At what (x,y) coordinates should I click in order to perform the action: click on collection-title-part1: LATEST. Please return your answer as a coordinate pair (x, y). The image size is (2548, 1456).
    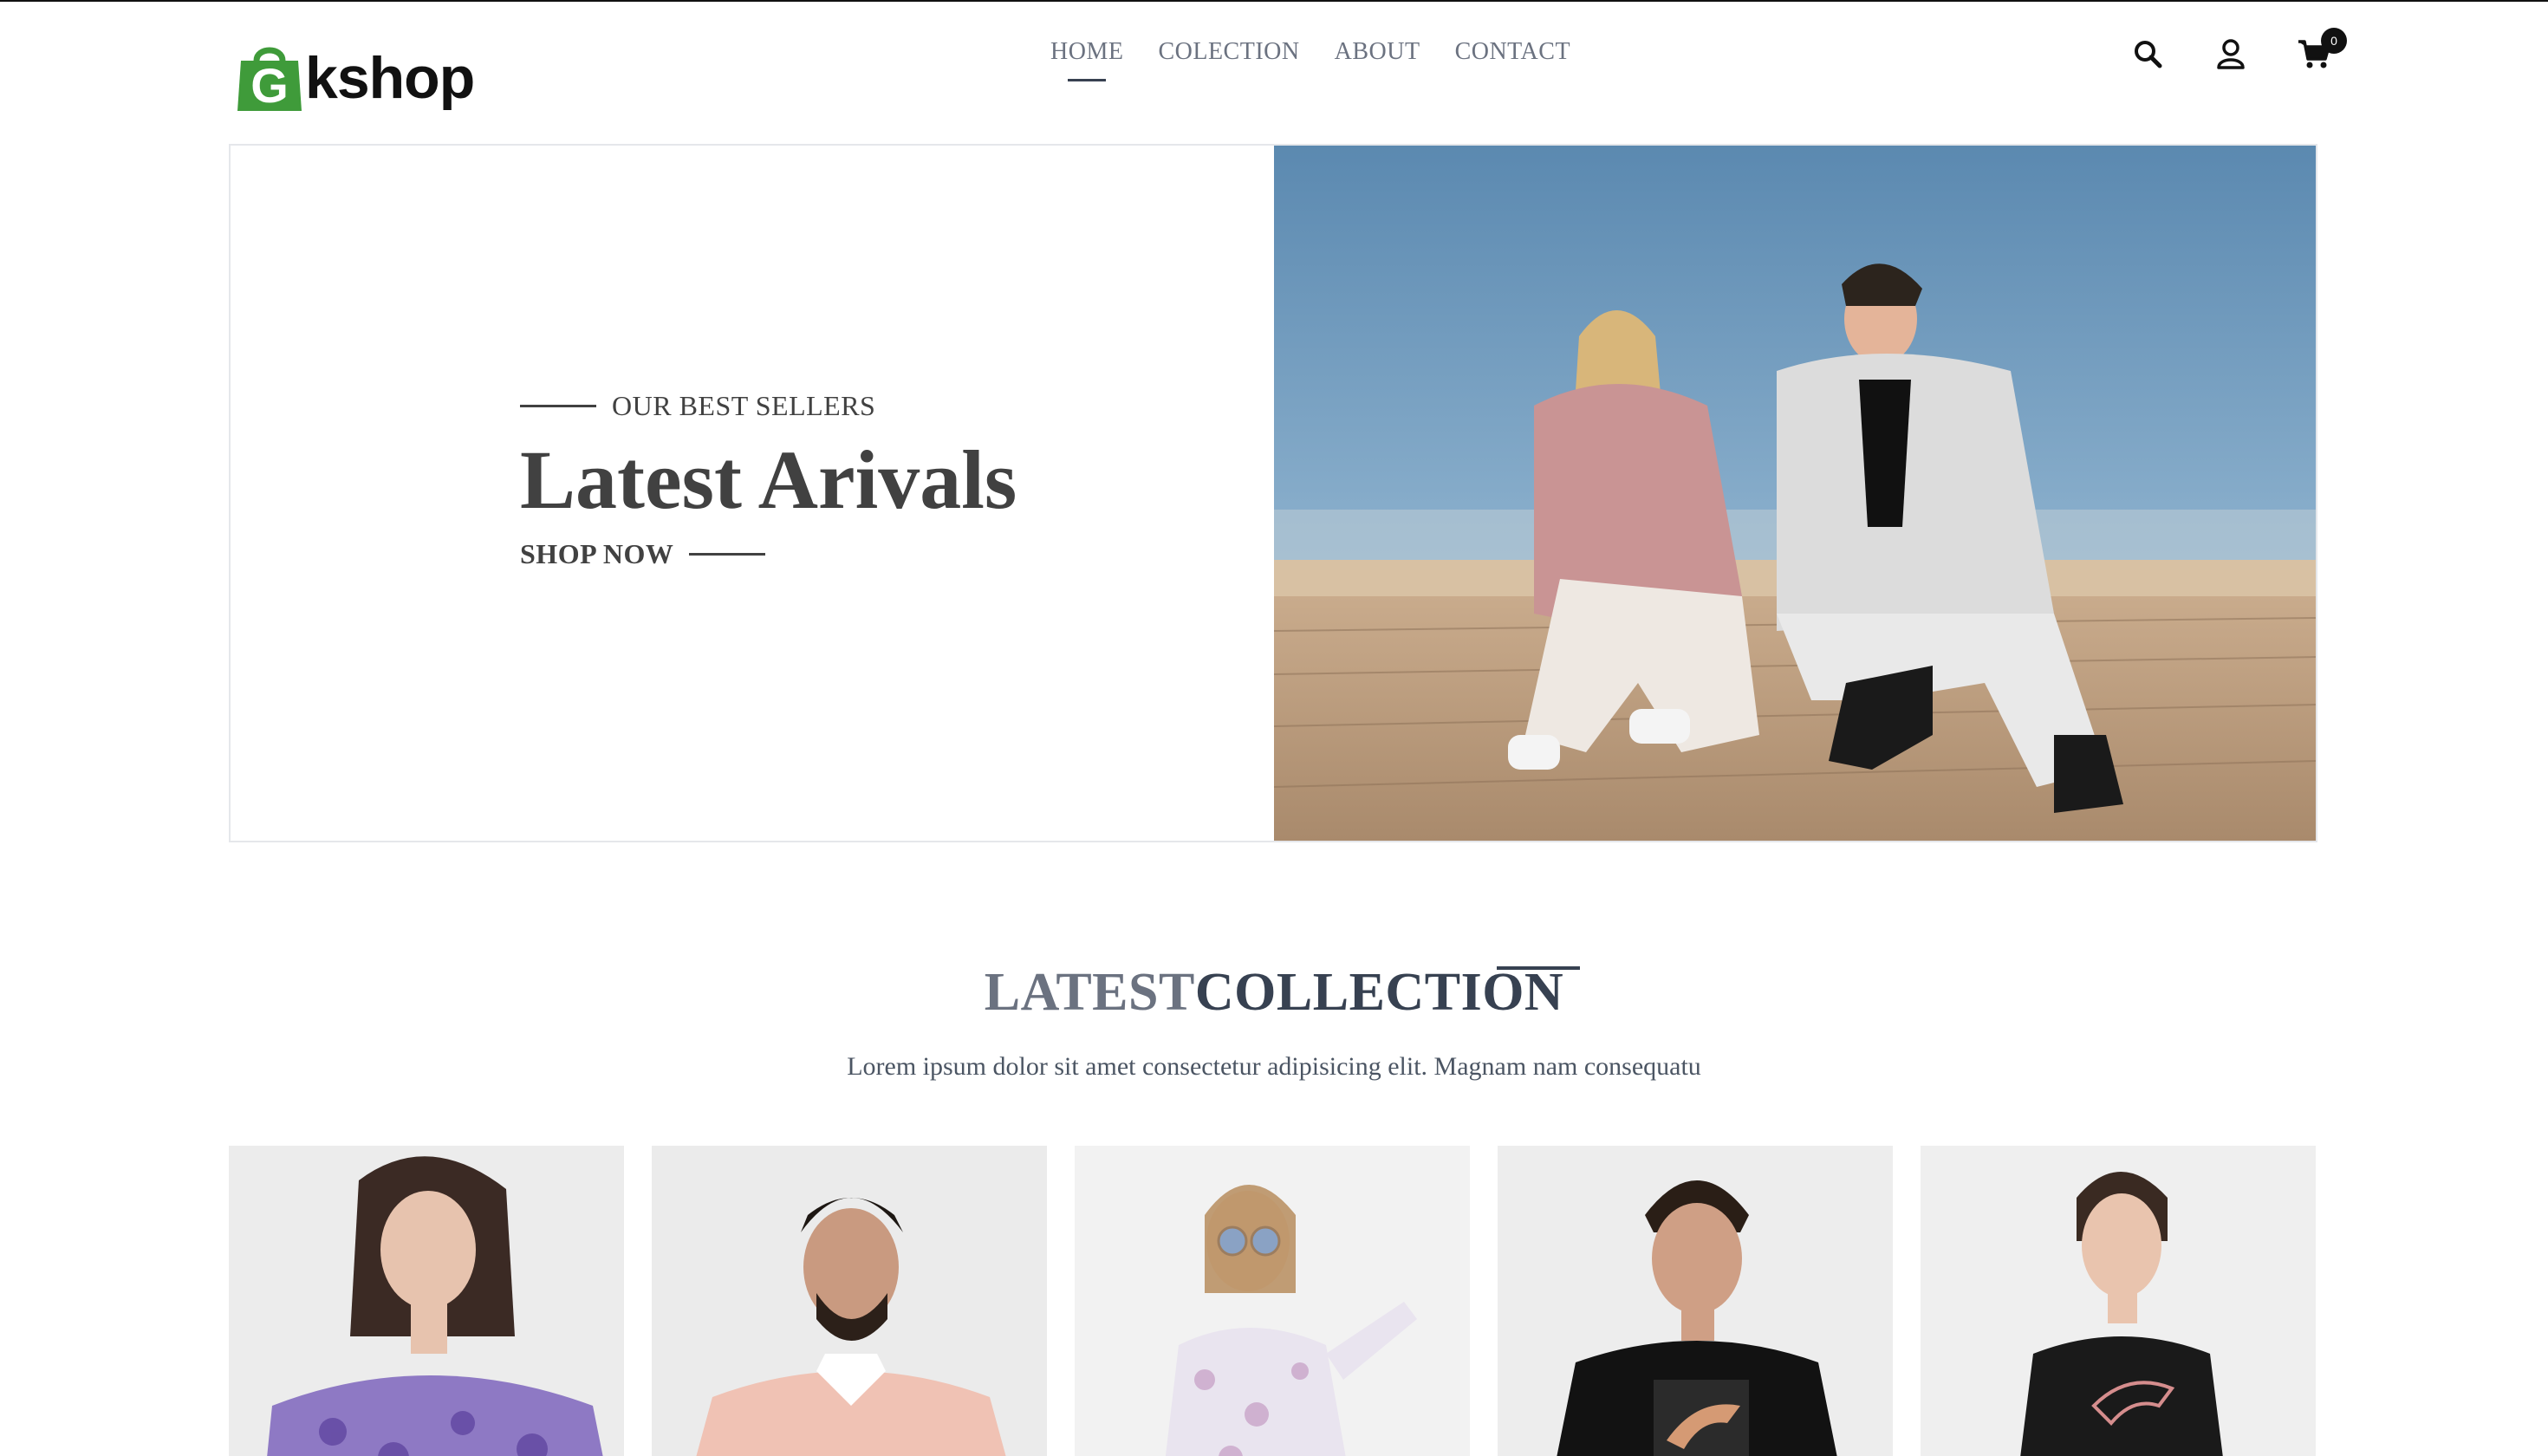
    Looking at the image, I should click on (1089, 992).